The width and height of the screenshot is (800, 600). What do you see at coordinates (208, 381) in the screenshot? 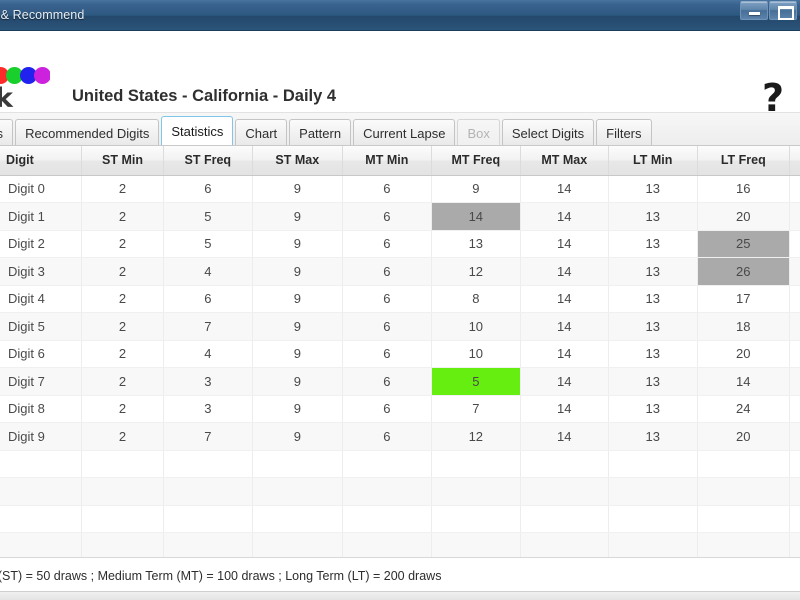
I see `table-cell: 3` at bounding box center [208, 381].